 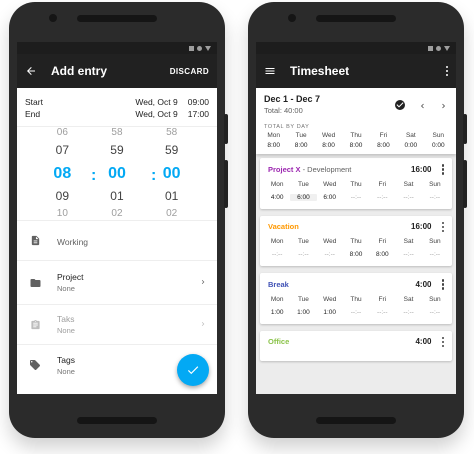 I want to click on wheel-value: 07, so click(x=62, y=150).